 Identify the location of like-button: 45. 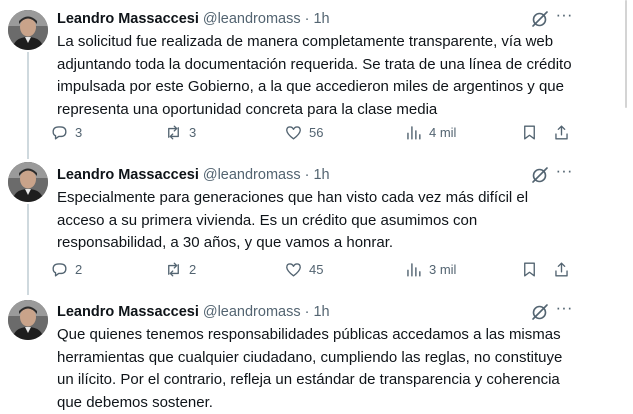
(303, 269).